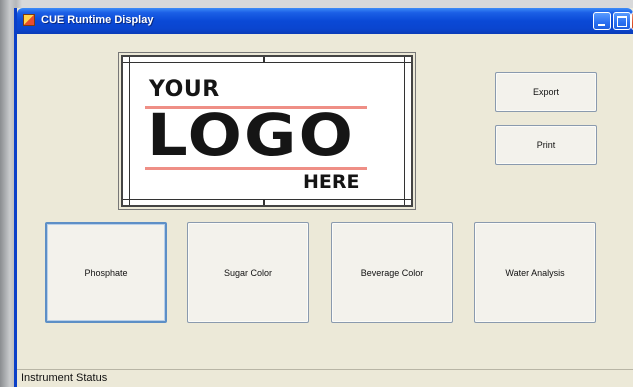  What do you see at coordinates (29, 20) in the screenshot?
I see `app-icon` at bounding box center [29, 20].